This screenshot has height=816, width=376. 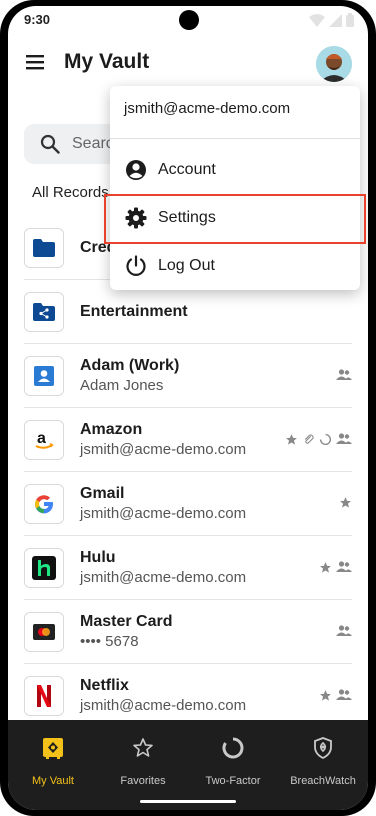 What do you see at coordinates (323, 748) in the screenshot?
I see `breachwatch-shield-icon` at bounding box center [323, 748].